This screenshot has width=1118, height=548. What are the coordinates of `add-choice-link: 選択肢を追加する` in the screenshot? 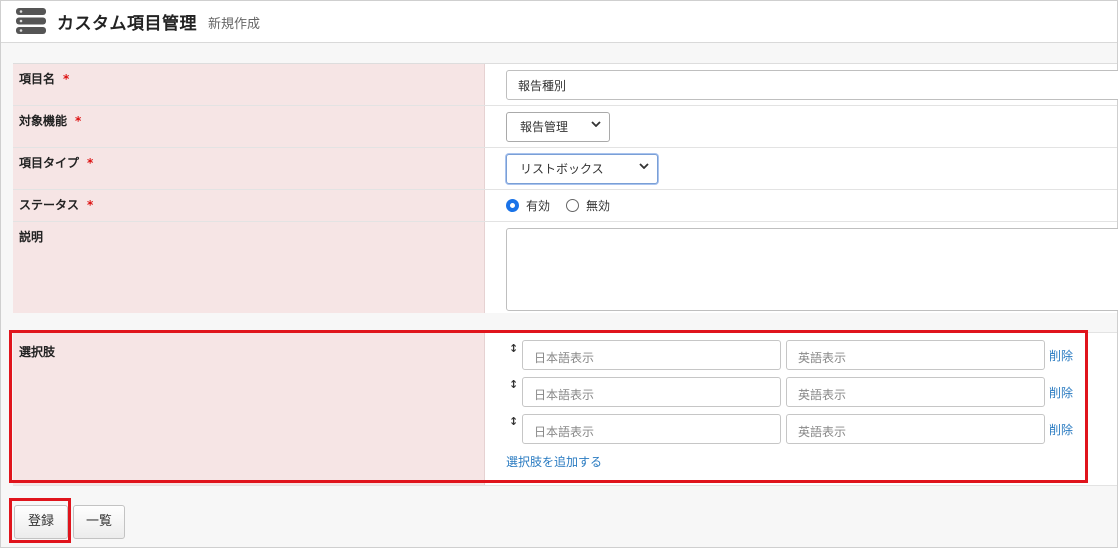 It's located at (554, 461).